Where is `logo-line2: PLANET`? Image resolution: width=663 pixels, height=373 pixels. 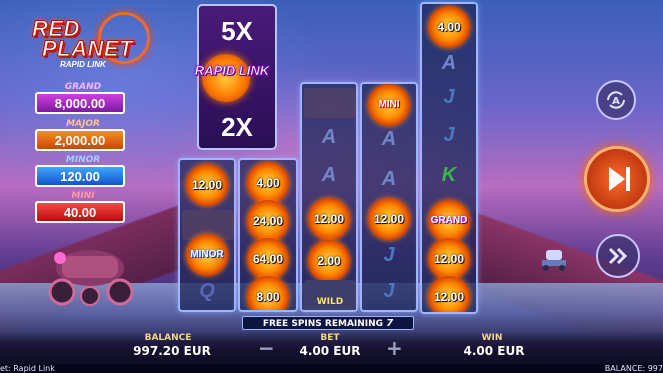
logo-line2: PLANET is located at coordinates (88, 49).